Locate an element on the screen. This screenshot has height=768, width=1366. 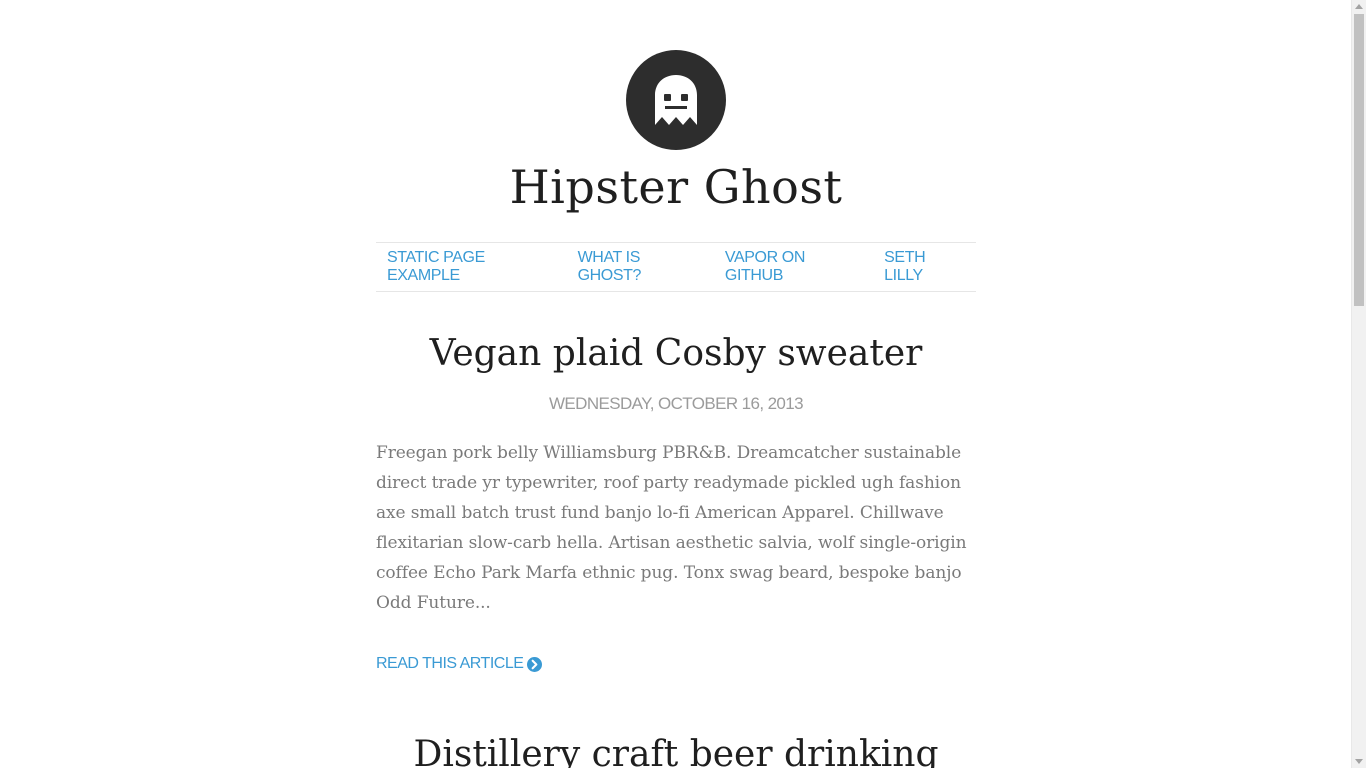
nav-item-what-is-ghost: WHAT IS GHOST? is located at coordinates (640, 267).